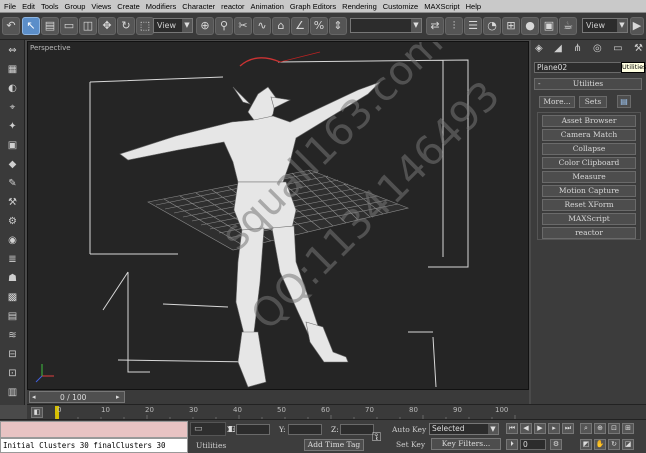 The height and width of the screenshot is (453, 646). Describe the element at coordinates (512, 428) in the screenshot. I see `go-to-start-icon: ⏮` at that location.